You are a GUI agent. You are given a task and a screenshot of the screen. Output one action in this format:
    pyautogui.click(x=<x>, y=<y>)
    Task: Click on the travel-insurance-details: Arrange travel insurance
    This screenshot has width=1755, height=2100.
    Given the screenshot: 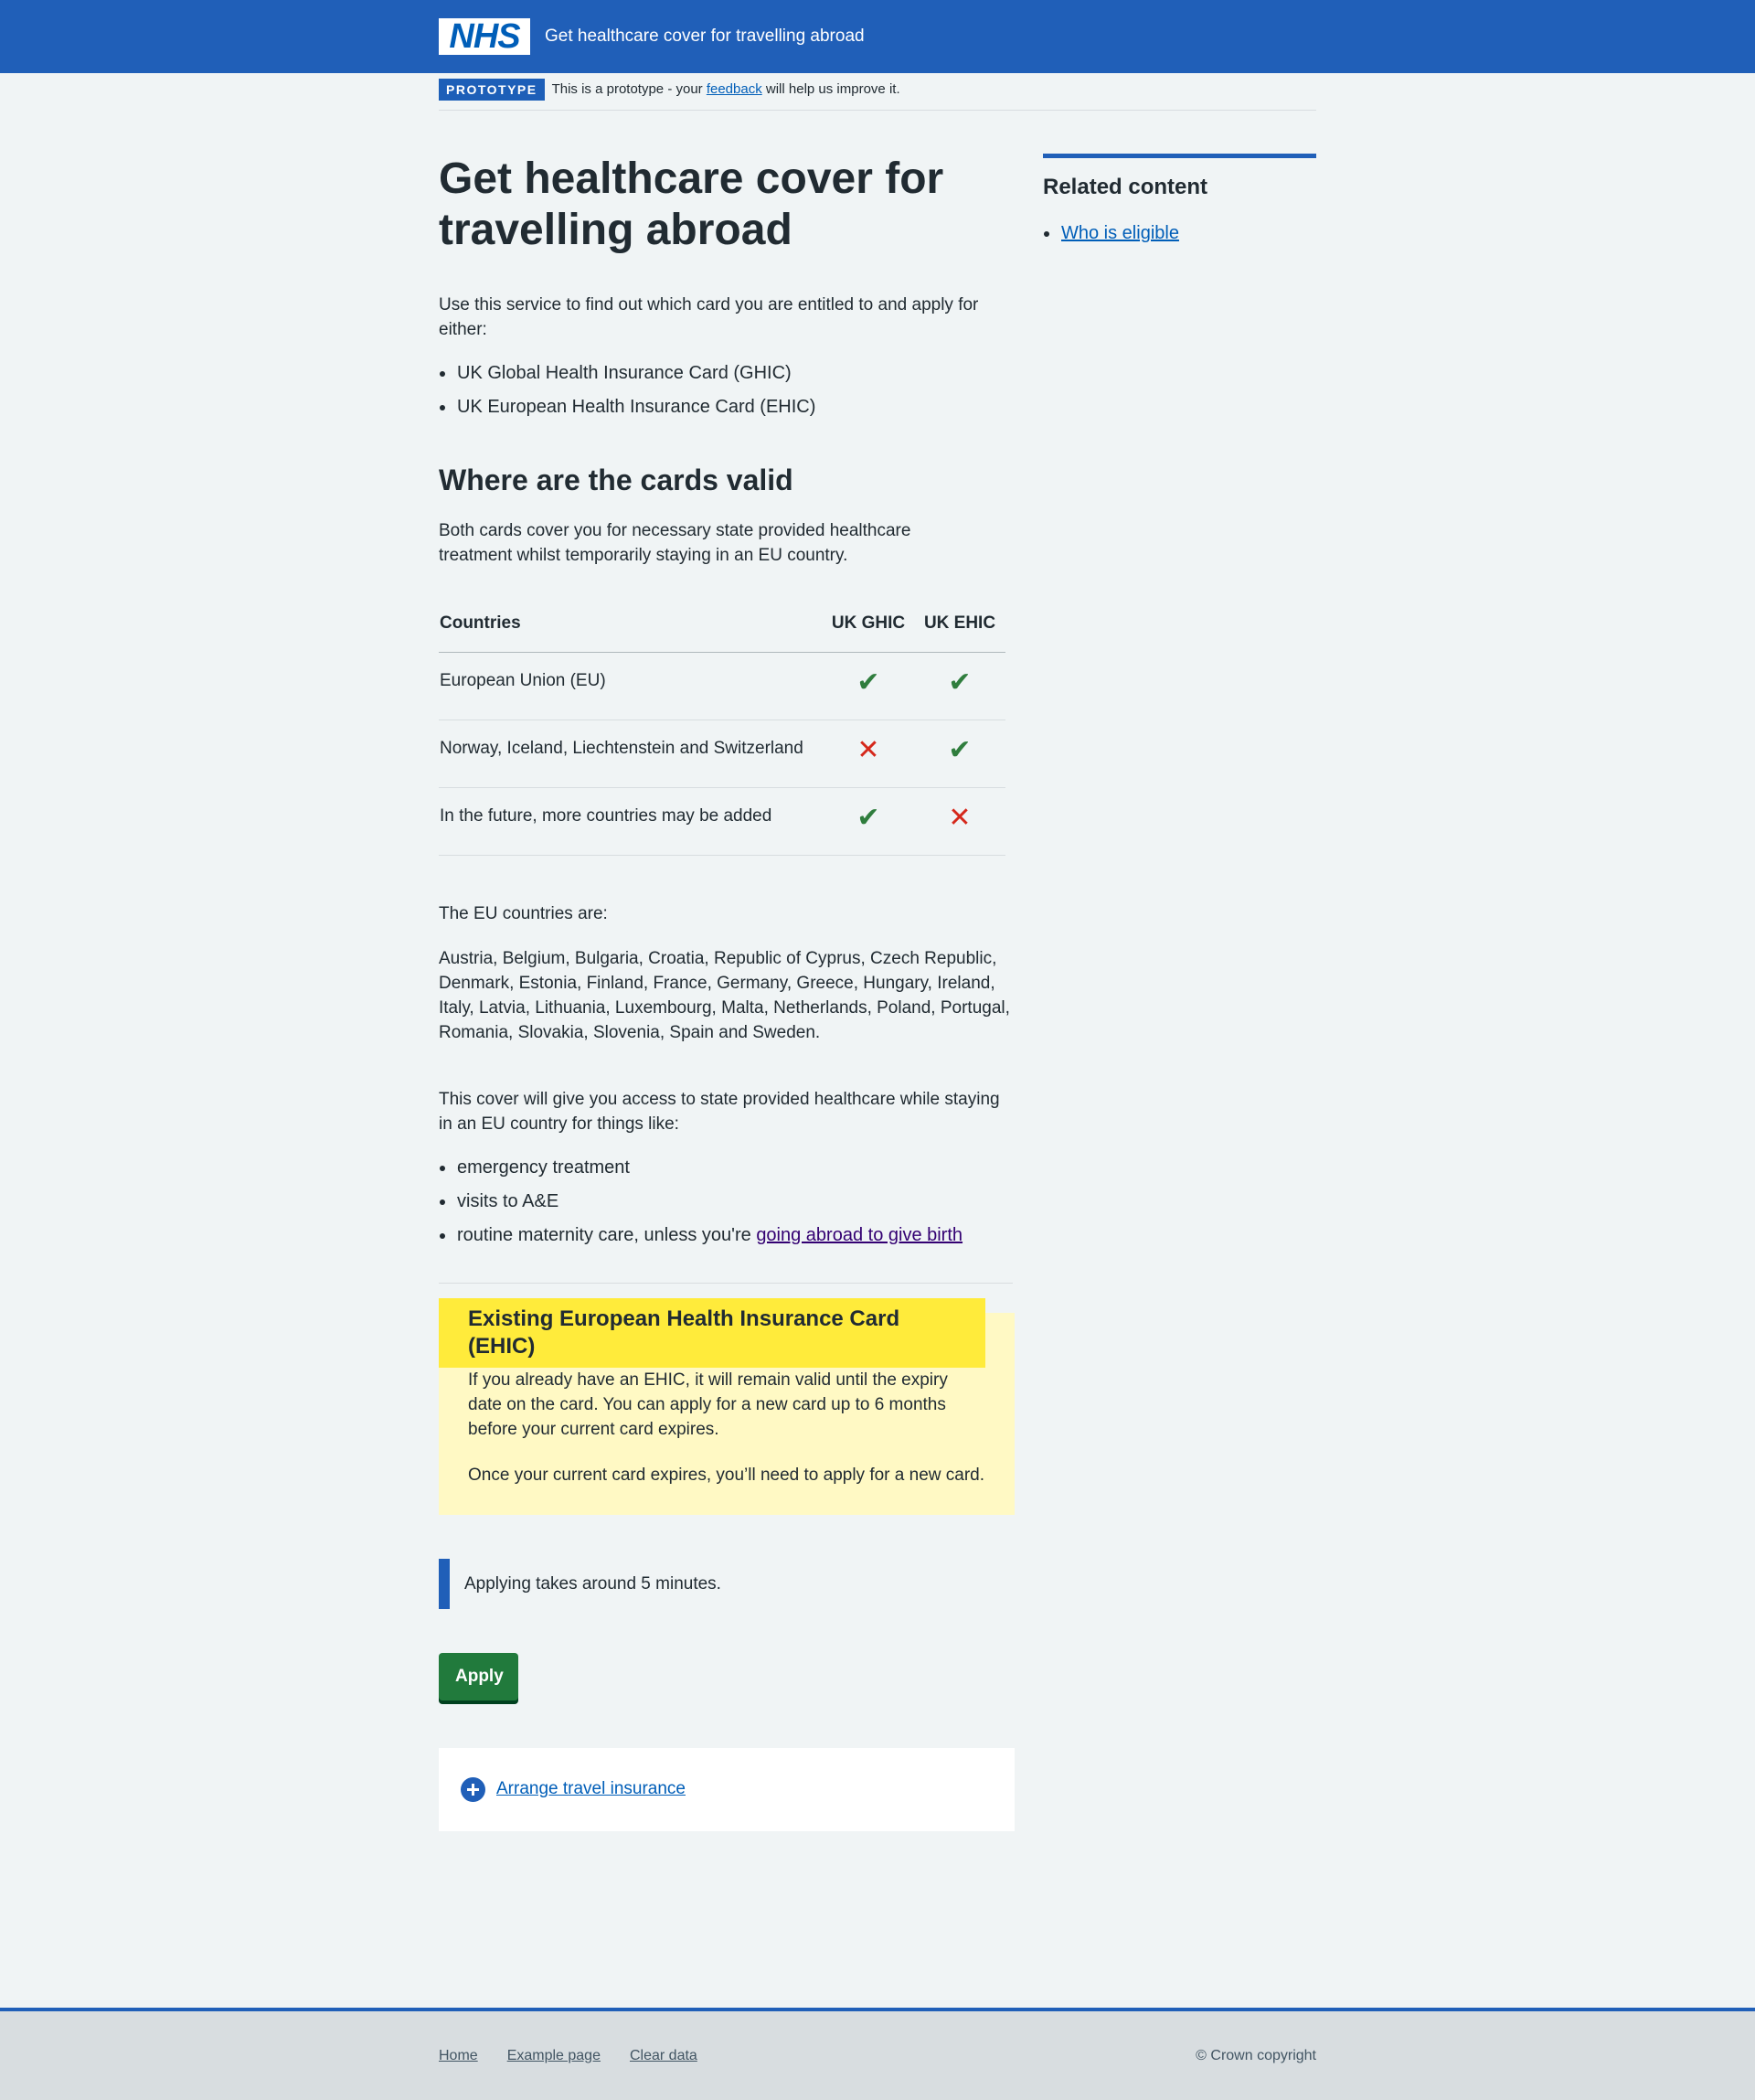 What is the action you would take?
    pyautogui.click(x=727, y=1789)
    